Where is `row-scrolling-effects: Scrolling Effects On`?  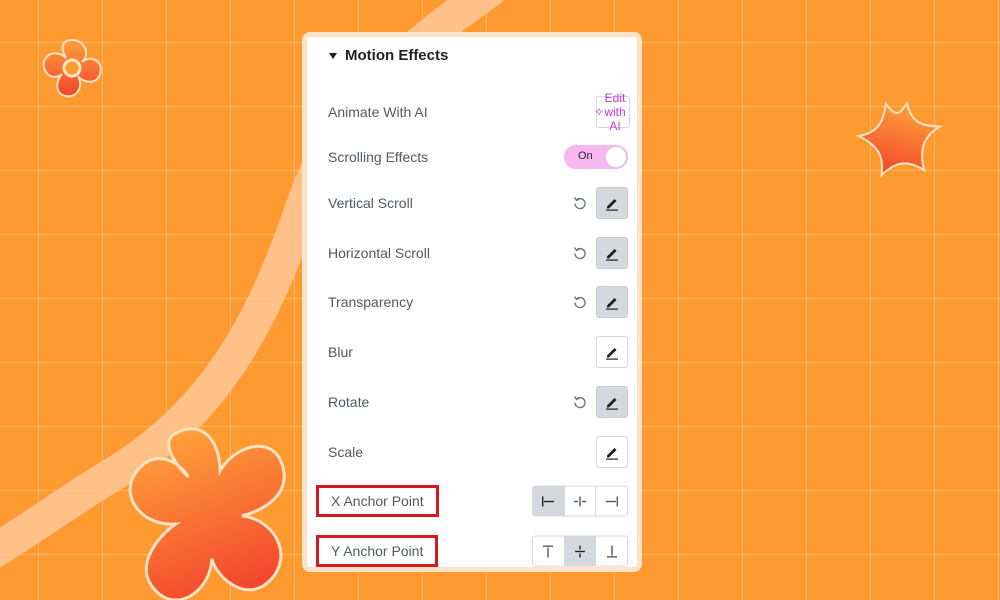
row-scrolling-effects: Scrolling Effects On is located at coordinates (472, 157).